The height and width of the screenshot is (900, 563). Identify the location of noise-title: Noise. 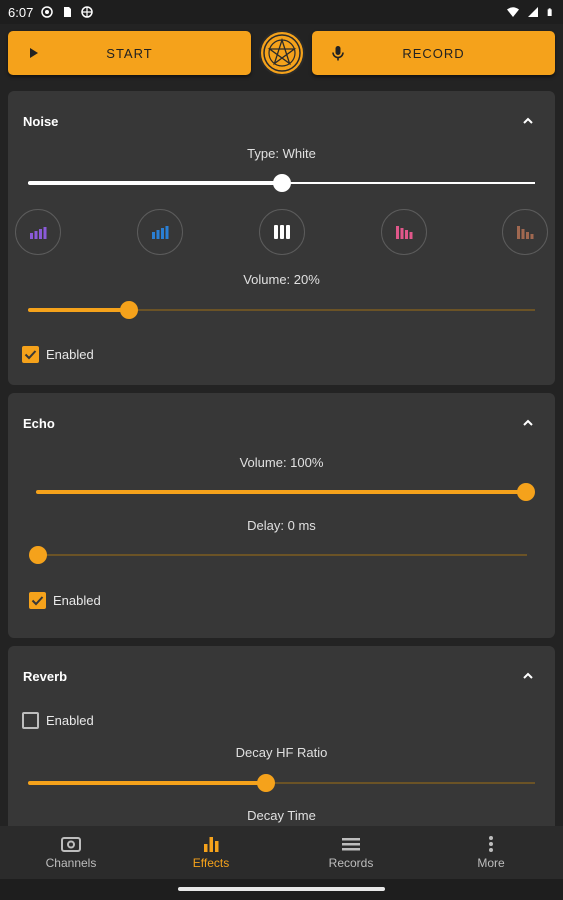
(41, 121).